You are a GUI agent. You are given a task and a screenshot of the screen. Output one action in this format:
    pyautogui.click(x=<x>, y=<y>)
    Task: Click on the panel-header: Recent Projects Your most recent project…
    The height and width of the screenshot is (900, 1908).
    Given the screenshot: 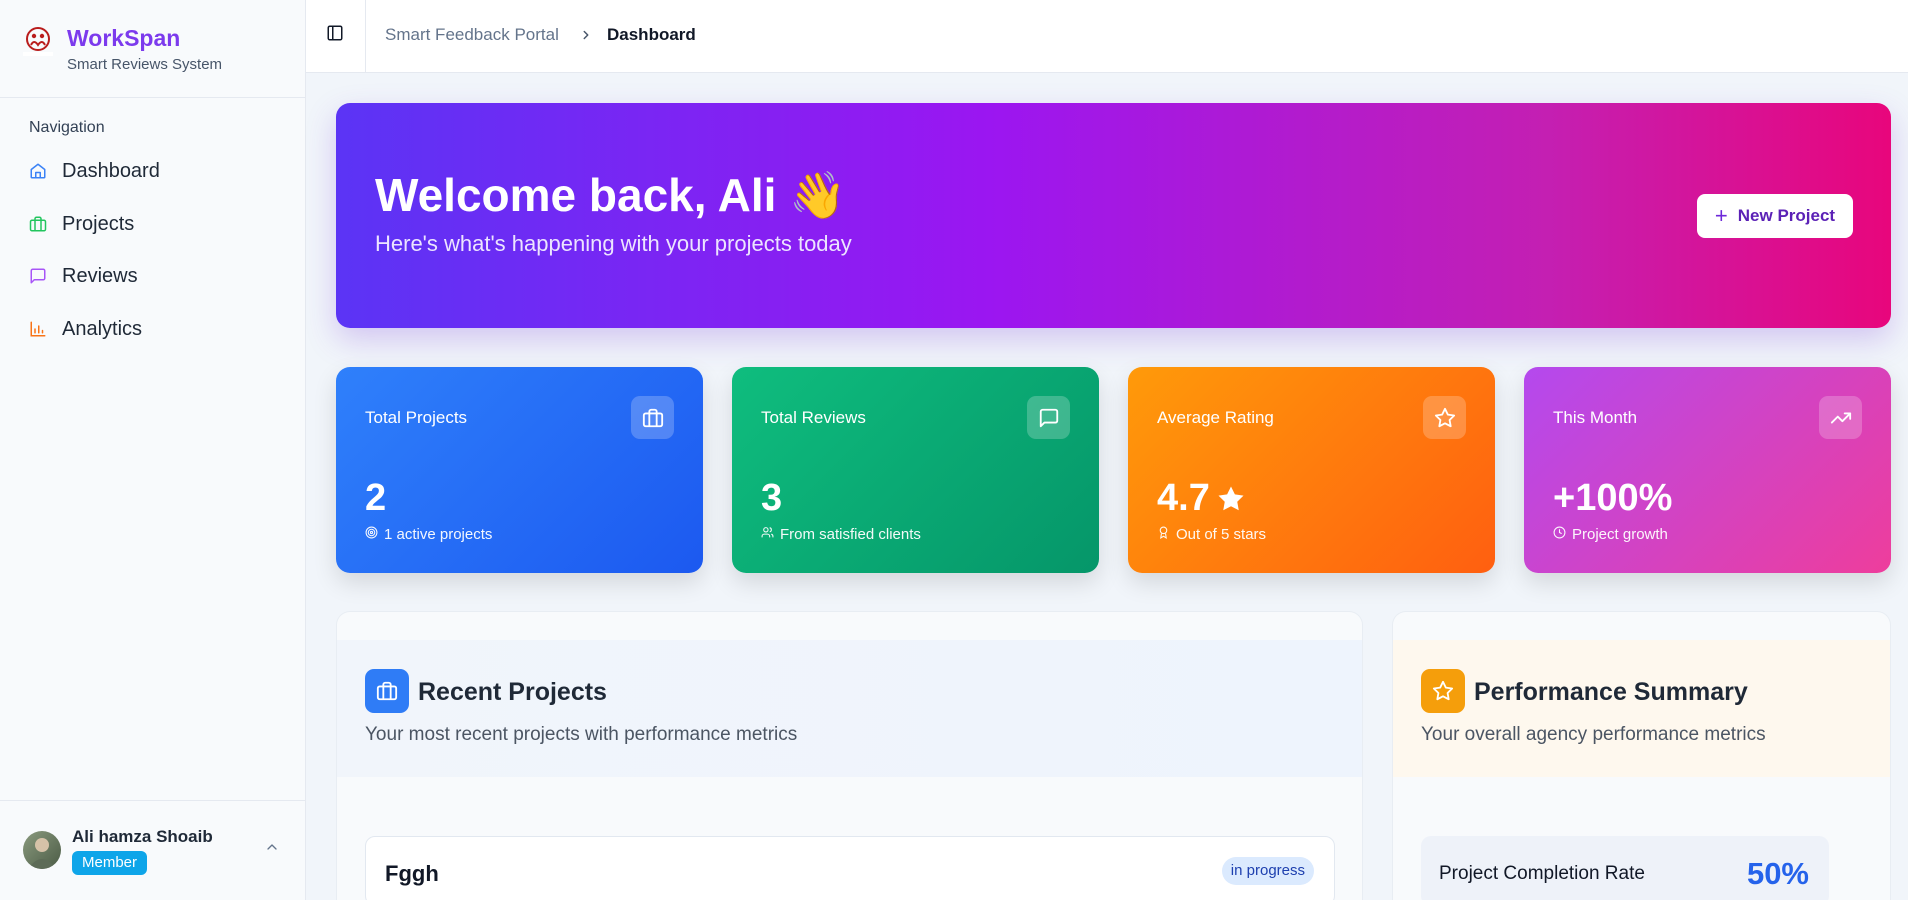 What is the action you would take?
    pyautogui.click(x=849, y=708)
    